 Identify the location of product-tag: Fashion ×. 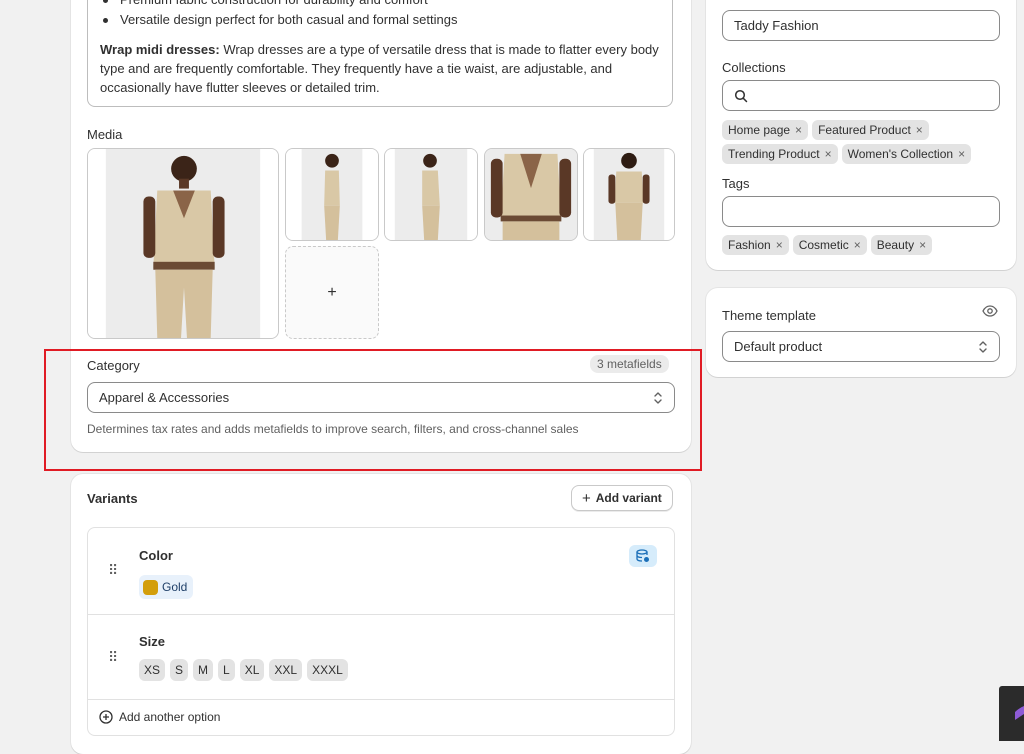
(755, 245).